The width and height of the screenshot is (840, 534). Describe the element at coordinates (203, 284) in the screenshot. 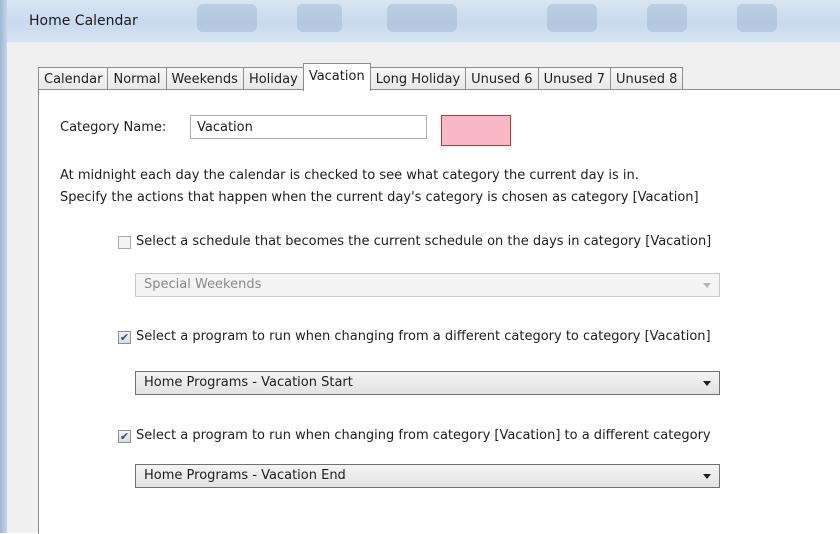

I see `schedule-dropdown-value: Special Weekends` at that location.